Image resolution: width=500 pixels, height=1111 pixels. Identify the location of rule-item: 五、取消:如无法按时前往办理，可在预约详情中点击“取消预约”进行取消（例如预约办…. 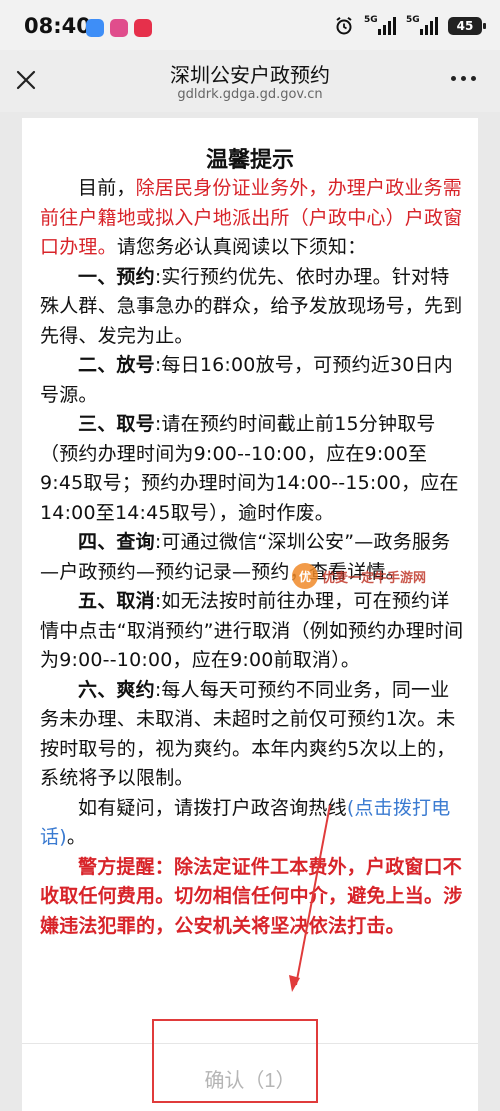
(252, 630).